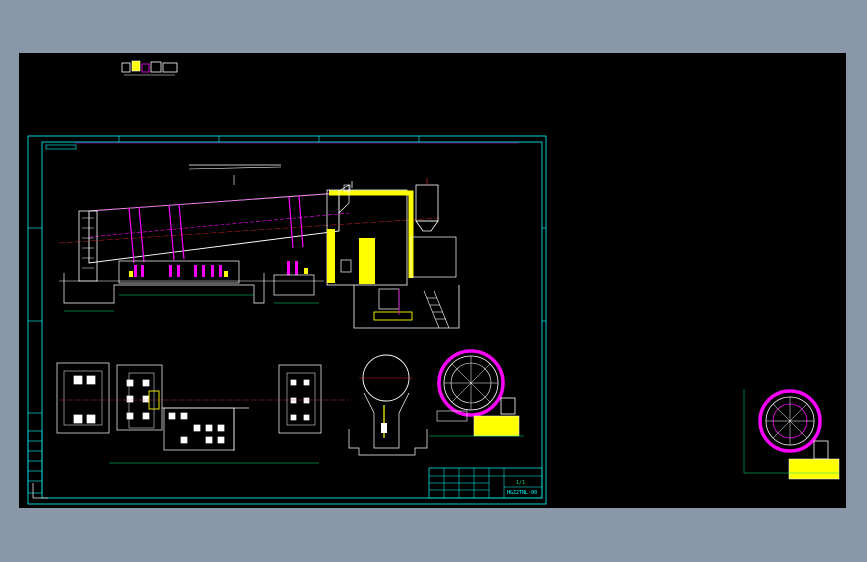 The width and height of the screenshot is (867, 562). What do you see at coordinates (476, 393) in the screenshot?
I see `girth-gear-view` at bounding box center [476, 393].